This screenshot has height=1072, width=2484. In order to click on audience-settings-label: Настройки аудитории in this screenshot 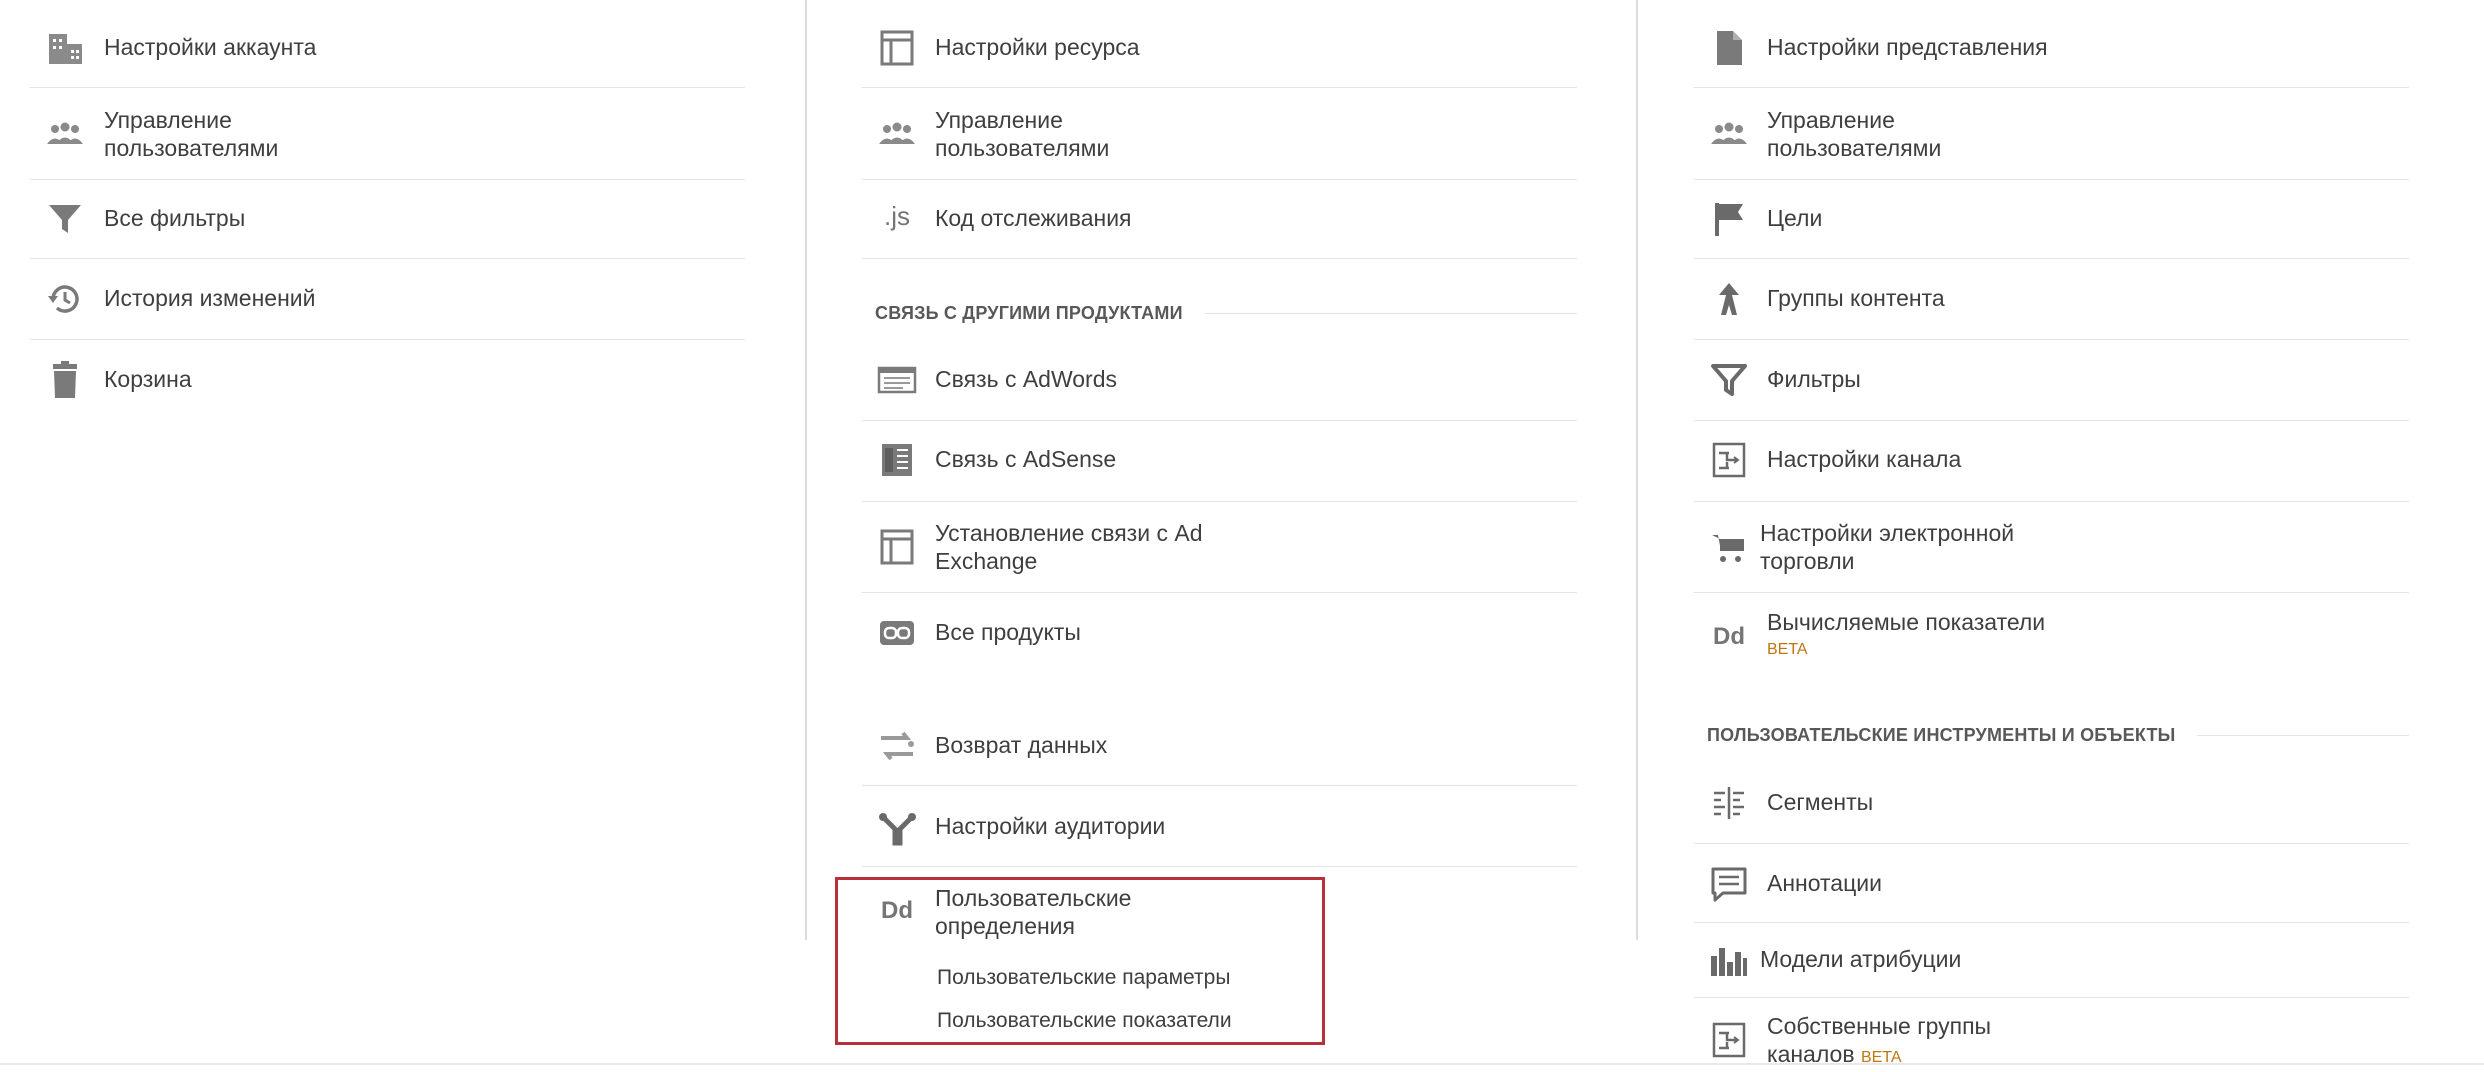, I will do `click(1050, 826)`.